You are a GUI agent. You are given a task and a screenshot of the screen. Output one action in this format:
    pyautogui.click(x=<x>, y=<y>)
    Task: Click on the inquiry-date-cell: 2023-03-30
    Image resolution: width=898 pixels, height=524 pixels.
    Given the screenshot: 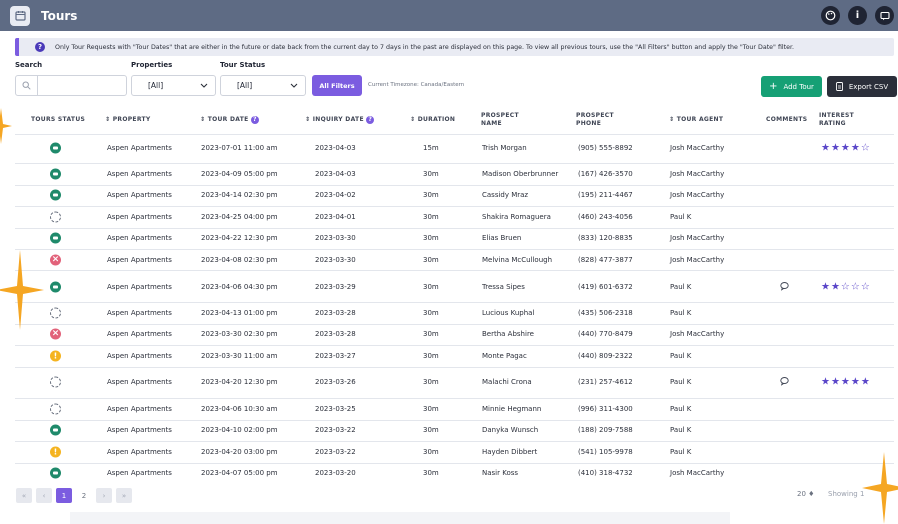 What is the action you would take?
    pyautogui.click(x=335, y=260)
    